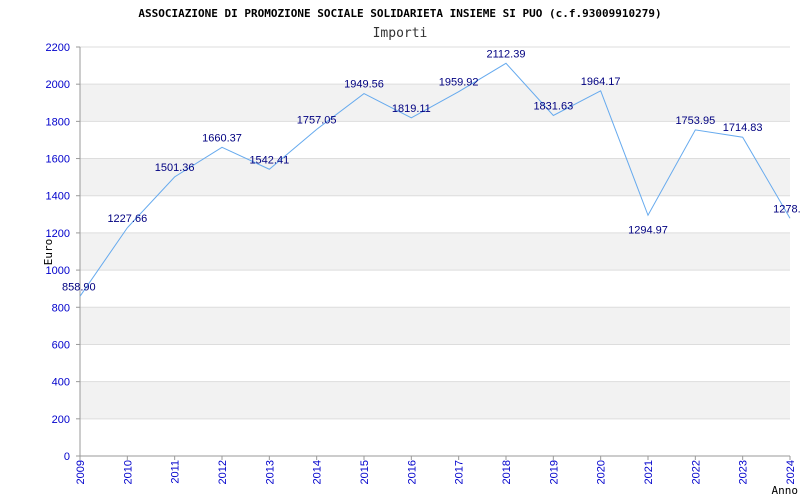 Image resolution: width=800 pixels, height=500 pixels. What do you see at coordinates (553, 106) in the screenshot?
I see `data-label: 1831.63` at bounding box center [553, 106].